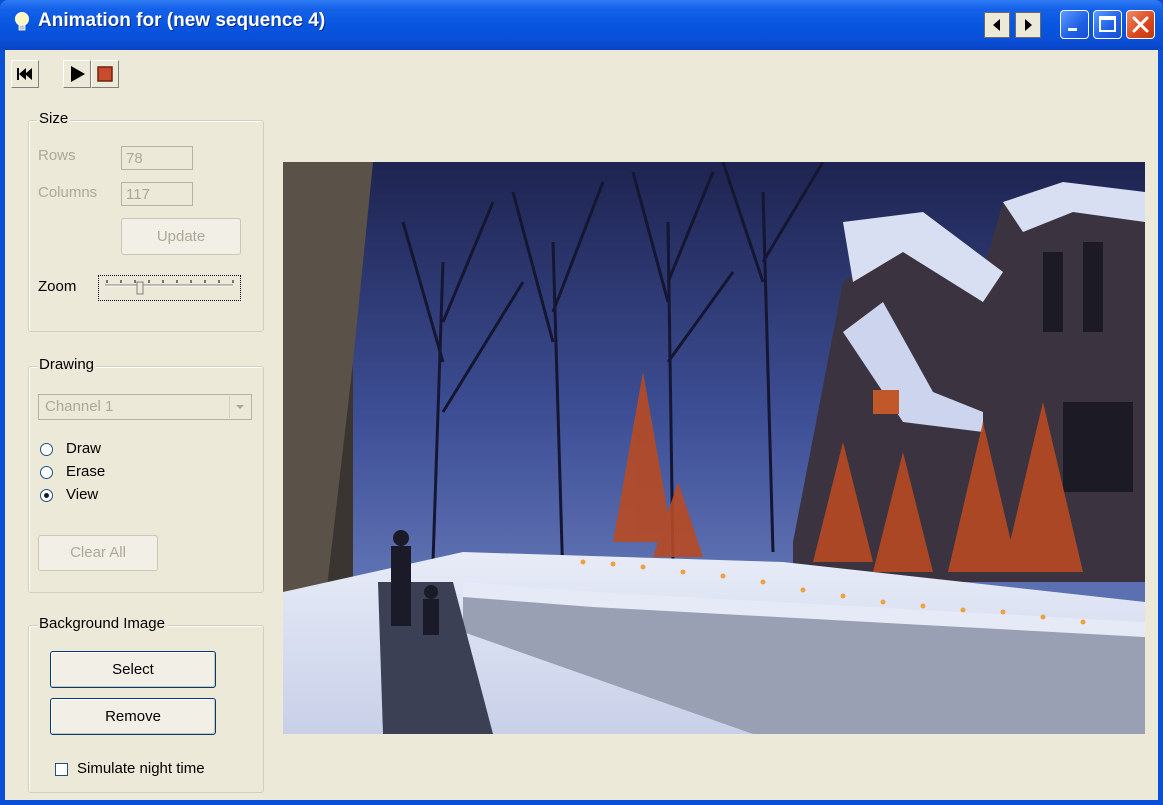  What do you see at coordinates (61, 769) in the screenshot?
I see `simulate-night-checkbox` at bounding box center [61, 769].